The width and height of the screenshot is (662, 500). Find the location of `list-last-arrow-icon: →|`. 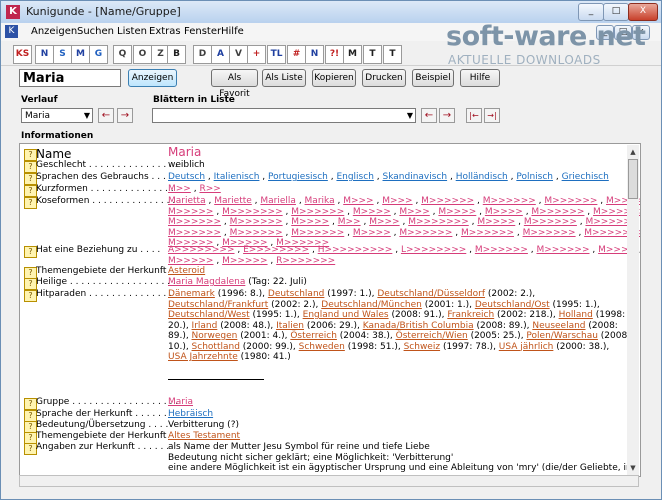

list-last-arrow-icon: →| is located at coordinates (492, 115).